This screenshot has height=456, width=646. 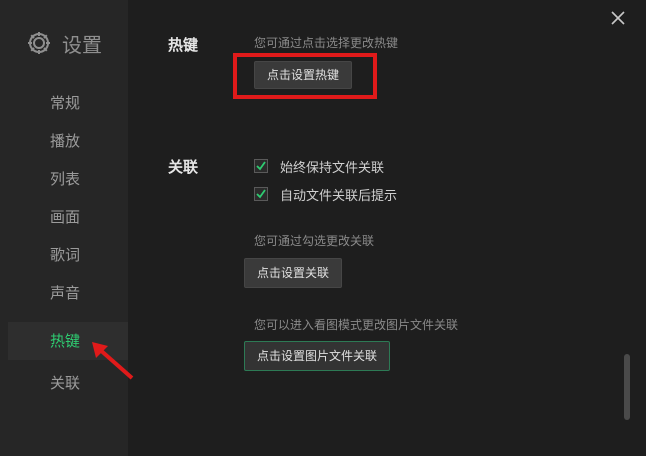 What do you see at coordinates (618, 18) in the screenshot?
I see `close-icon` at bounding box center [618, 18].